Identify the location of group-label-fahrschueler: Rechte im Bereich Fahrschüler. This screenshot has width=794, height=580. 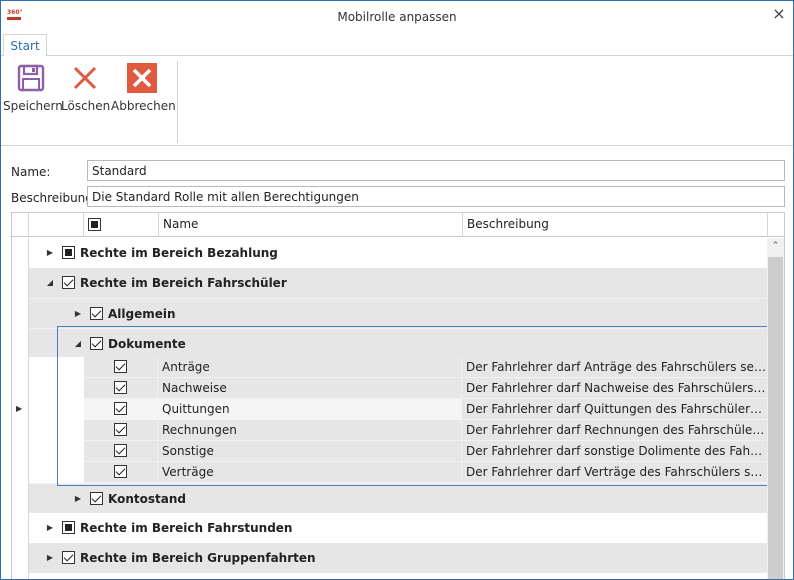
(183, 283).